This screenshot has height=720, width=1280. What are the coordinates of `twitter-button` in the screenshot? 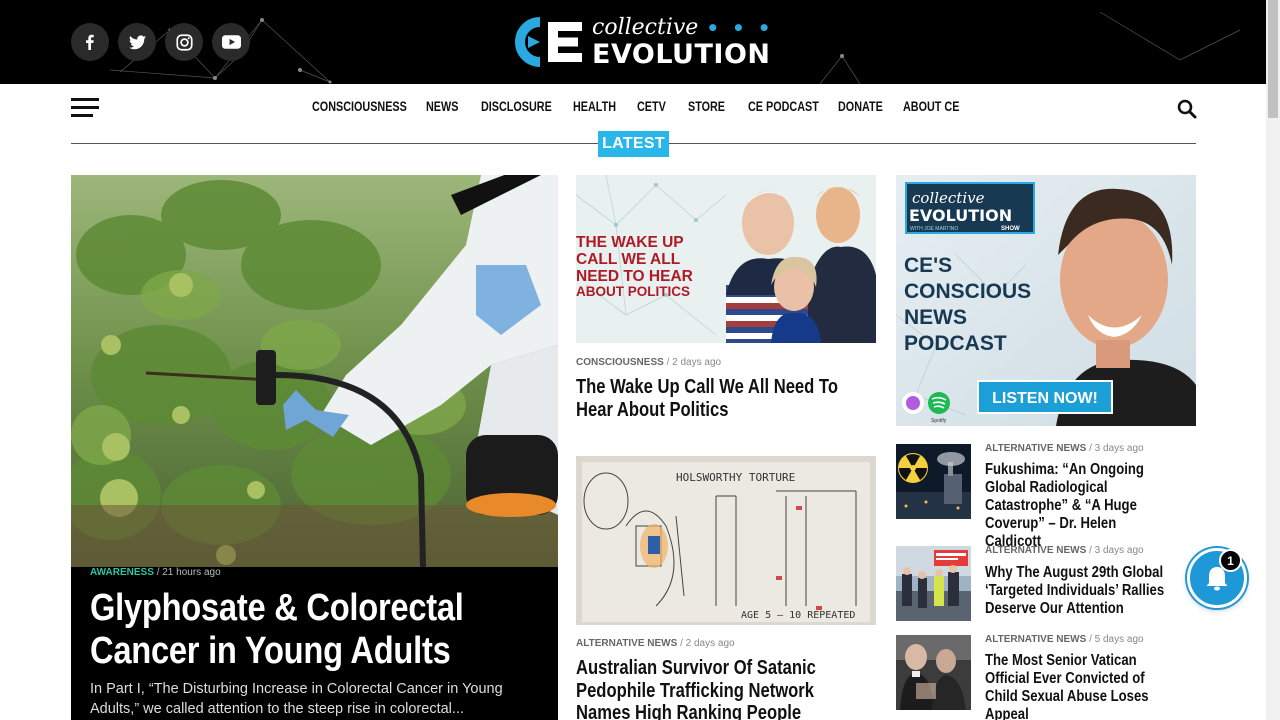 It's located at (137, 42).